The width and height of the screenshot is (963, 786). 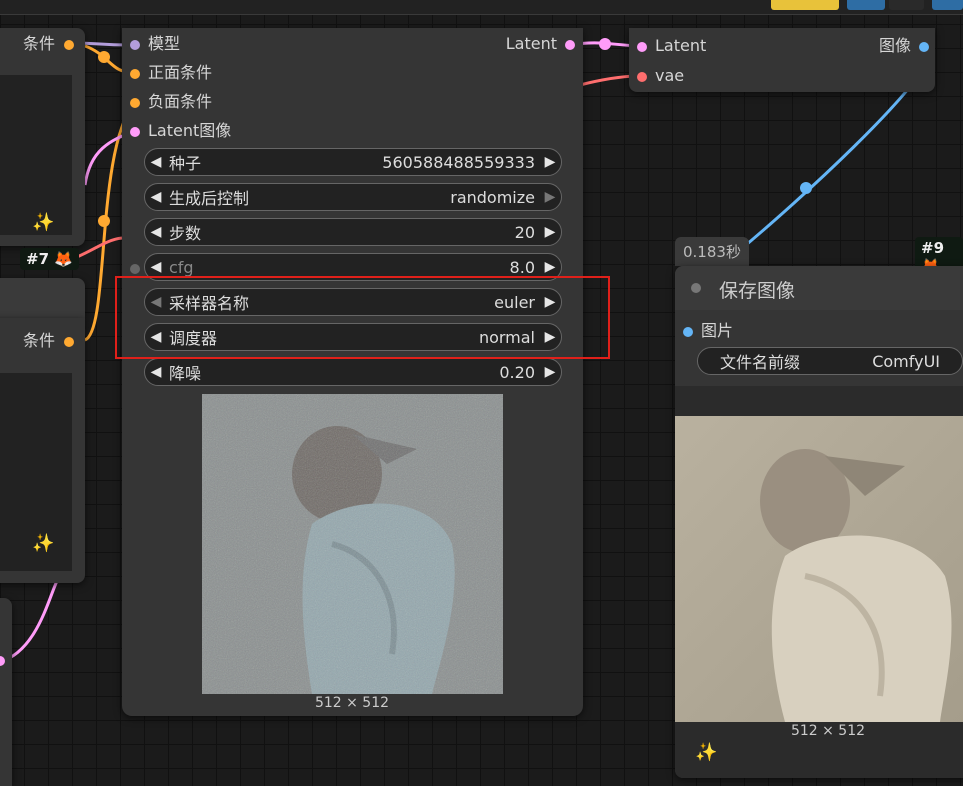 I want to click on control-after-generate-widget: ◀ 生成后控制 randomize ▶, so click(x=353, y=197).